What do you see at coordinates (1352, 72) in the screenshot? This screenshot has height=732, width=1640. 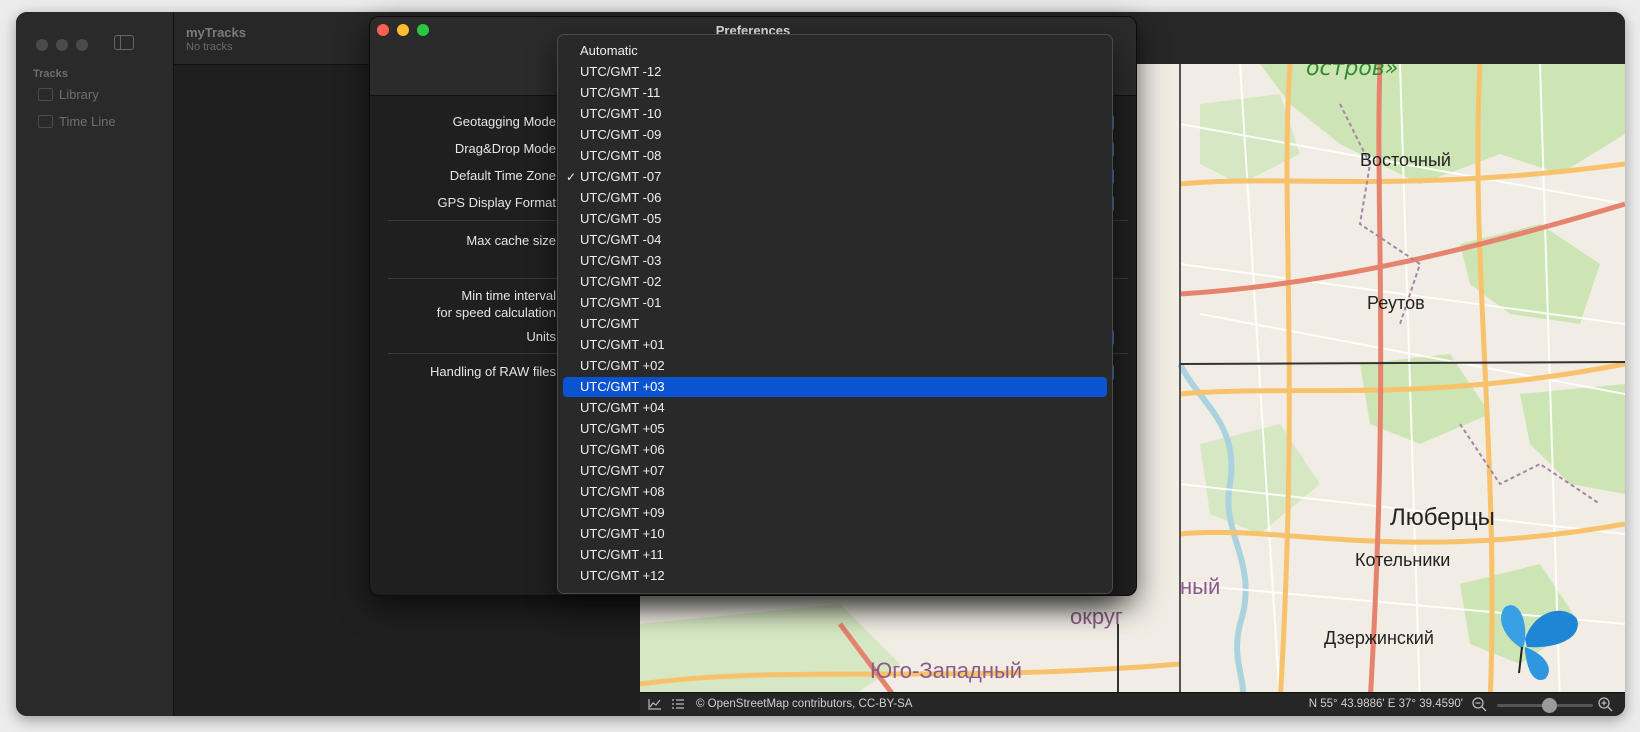 I see `map-label-ostrov: остров»` at bounding box center [1352, 72].